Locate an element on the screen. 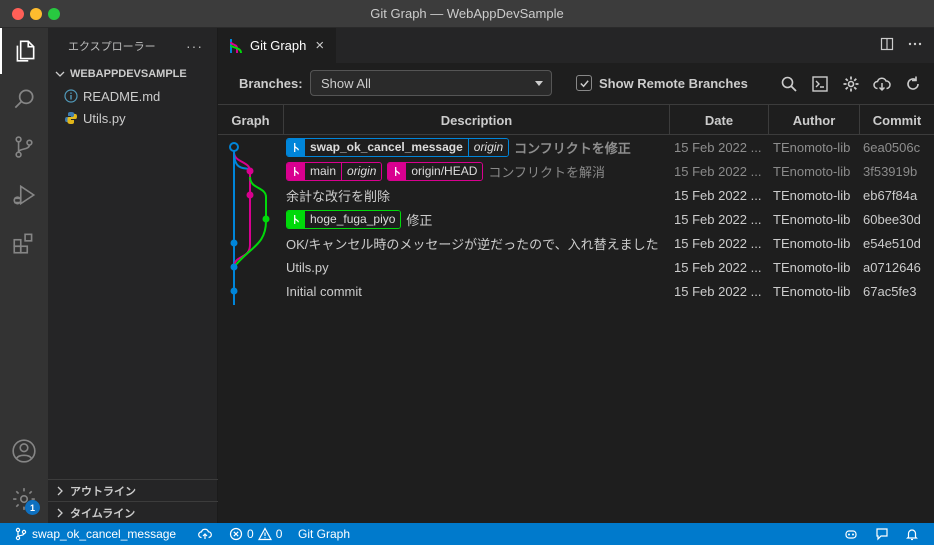  description-cell: main origin origin/HEAD コンフリクトを解消 is located at coordinates (478, 171).